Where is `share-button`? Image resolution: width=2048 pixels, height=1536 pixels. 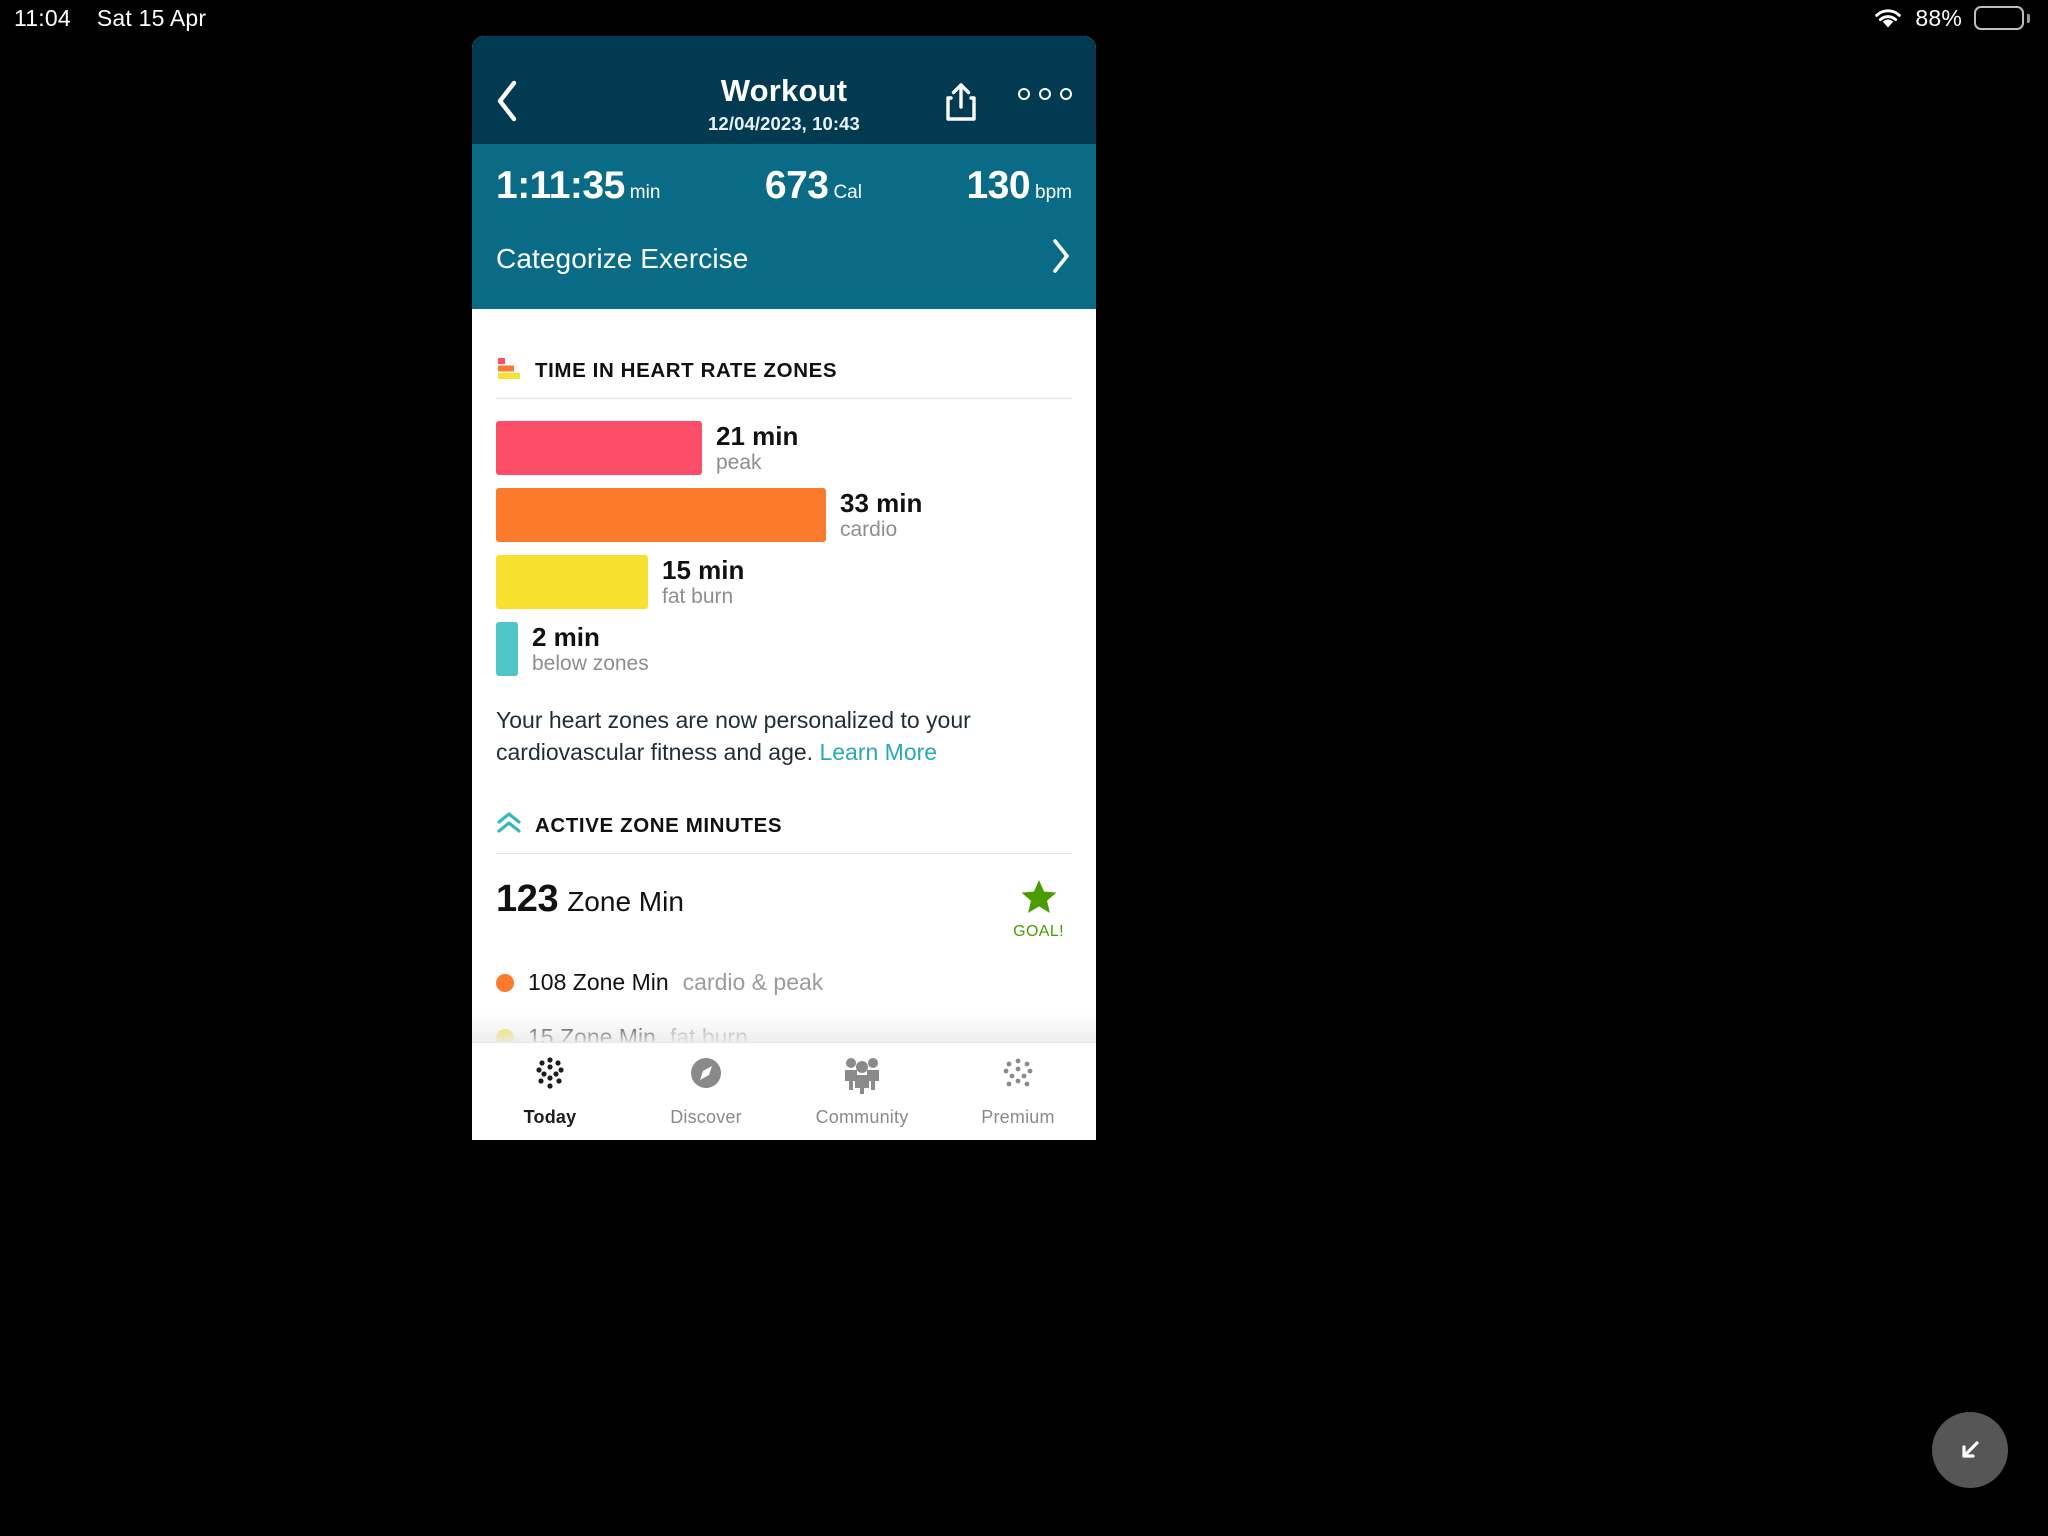 share-button is located at coordinates (961, 102).